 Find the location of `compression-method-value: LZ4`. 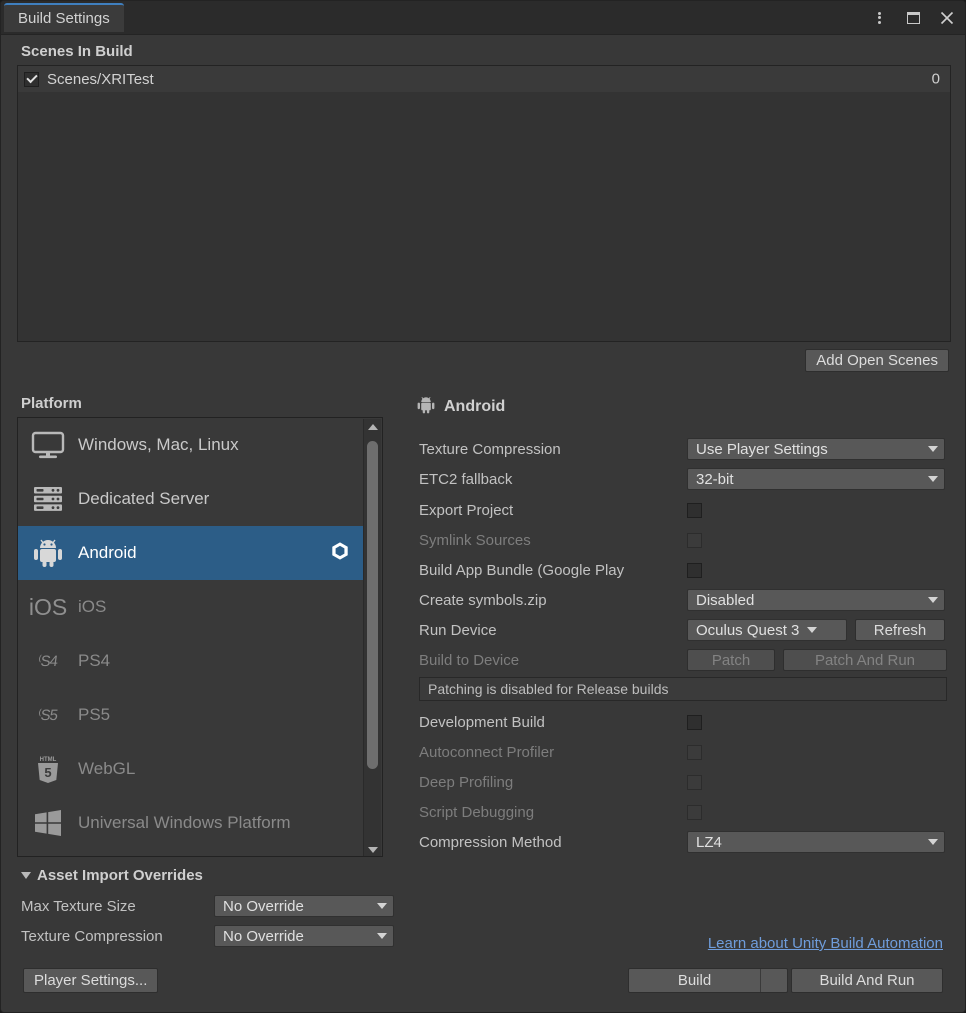

compression-method-value: LZ4 is located at coordinates (709, 842).